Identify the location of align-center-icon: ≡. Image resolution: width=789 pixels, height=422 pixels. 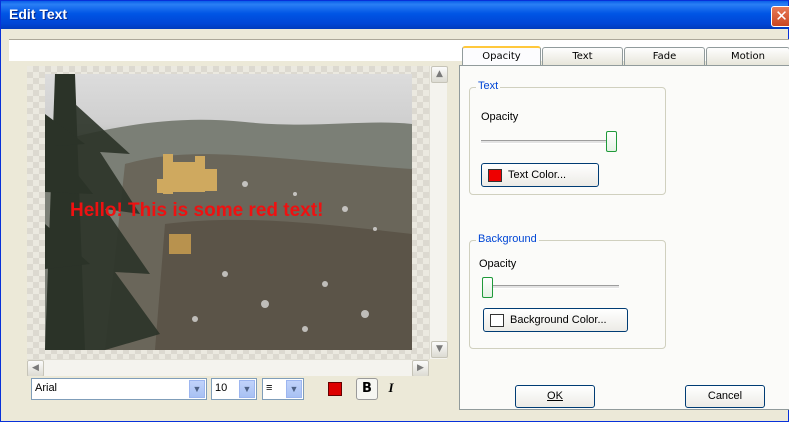
(269, 388).